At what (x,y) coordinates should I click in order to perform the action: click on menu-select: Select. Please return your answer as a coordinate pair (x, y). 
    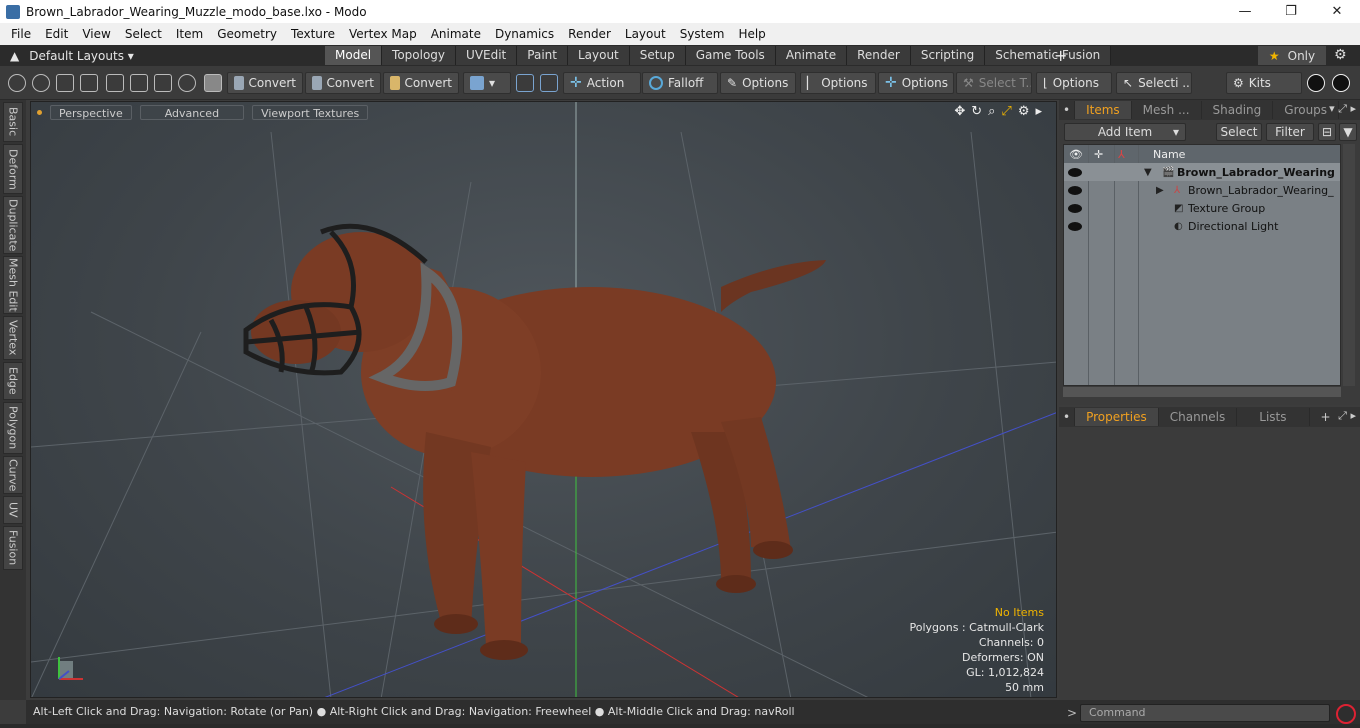
    Looking at the image, I should click on (143, 34).